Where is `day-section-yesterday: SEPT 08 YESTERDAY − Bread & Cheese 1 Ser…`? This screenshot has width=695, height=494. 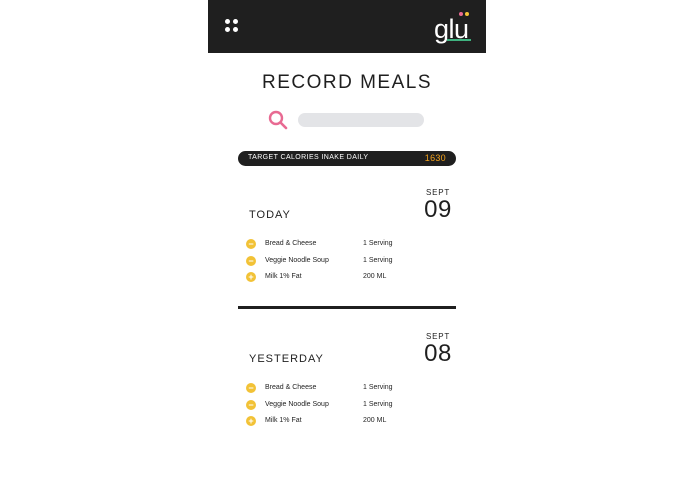
day-section-yesterday: SEPT 08 YESTERDAY − Bread & Cheese 1 Ser… is located at coordinates (347, 385).